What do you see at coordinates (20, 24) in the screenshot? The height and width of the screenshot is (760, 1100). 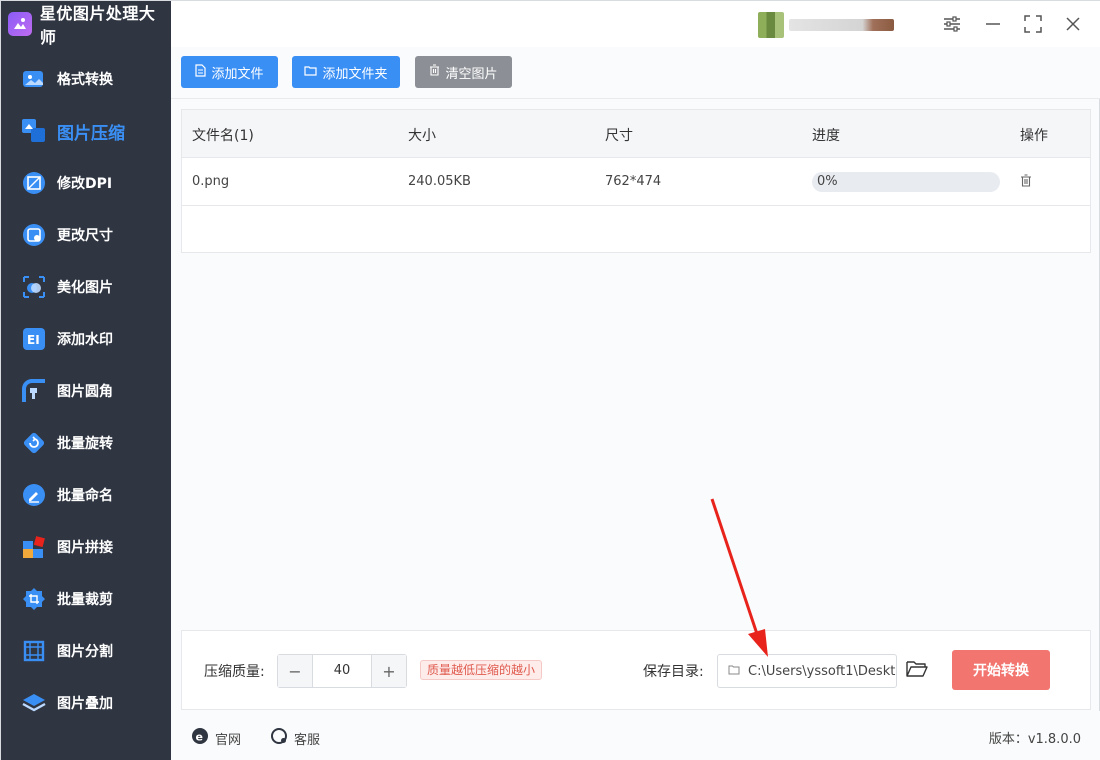 I see `app-logo-icon` at bounding box center [20, 24].